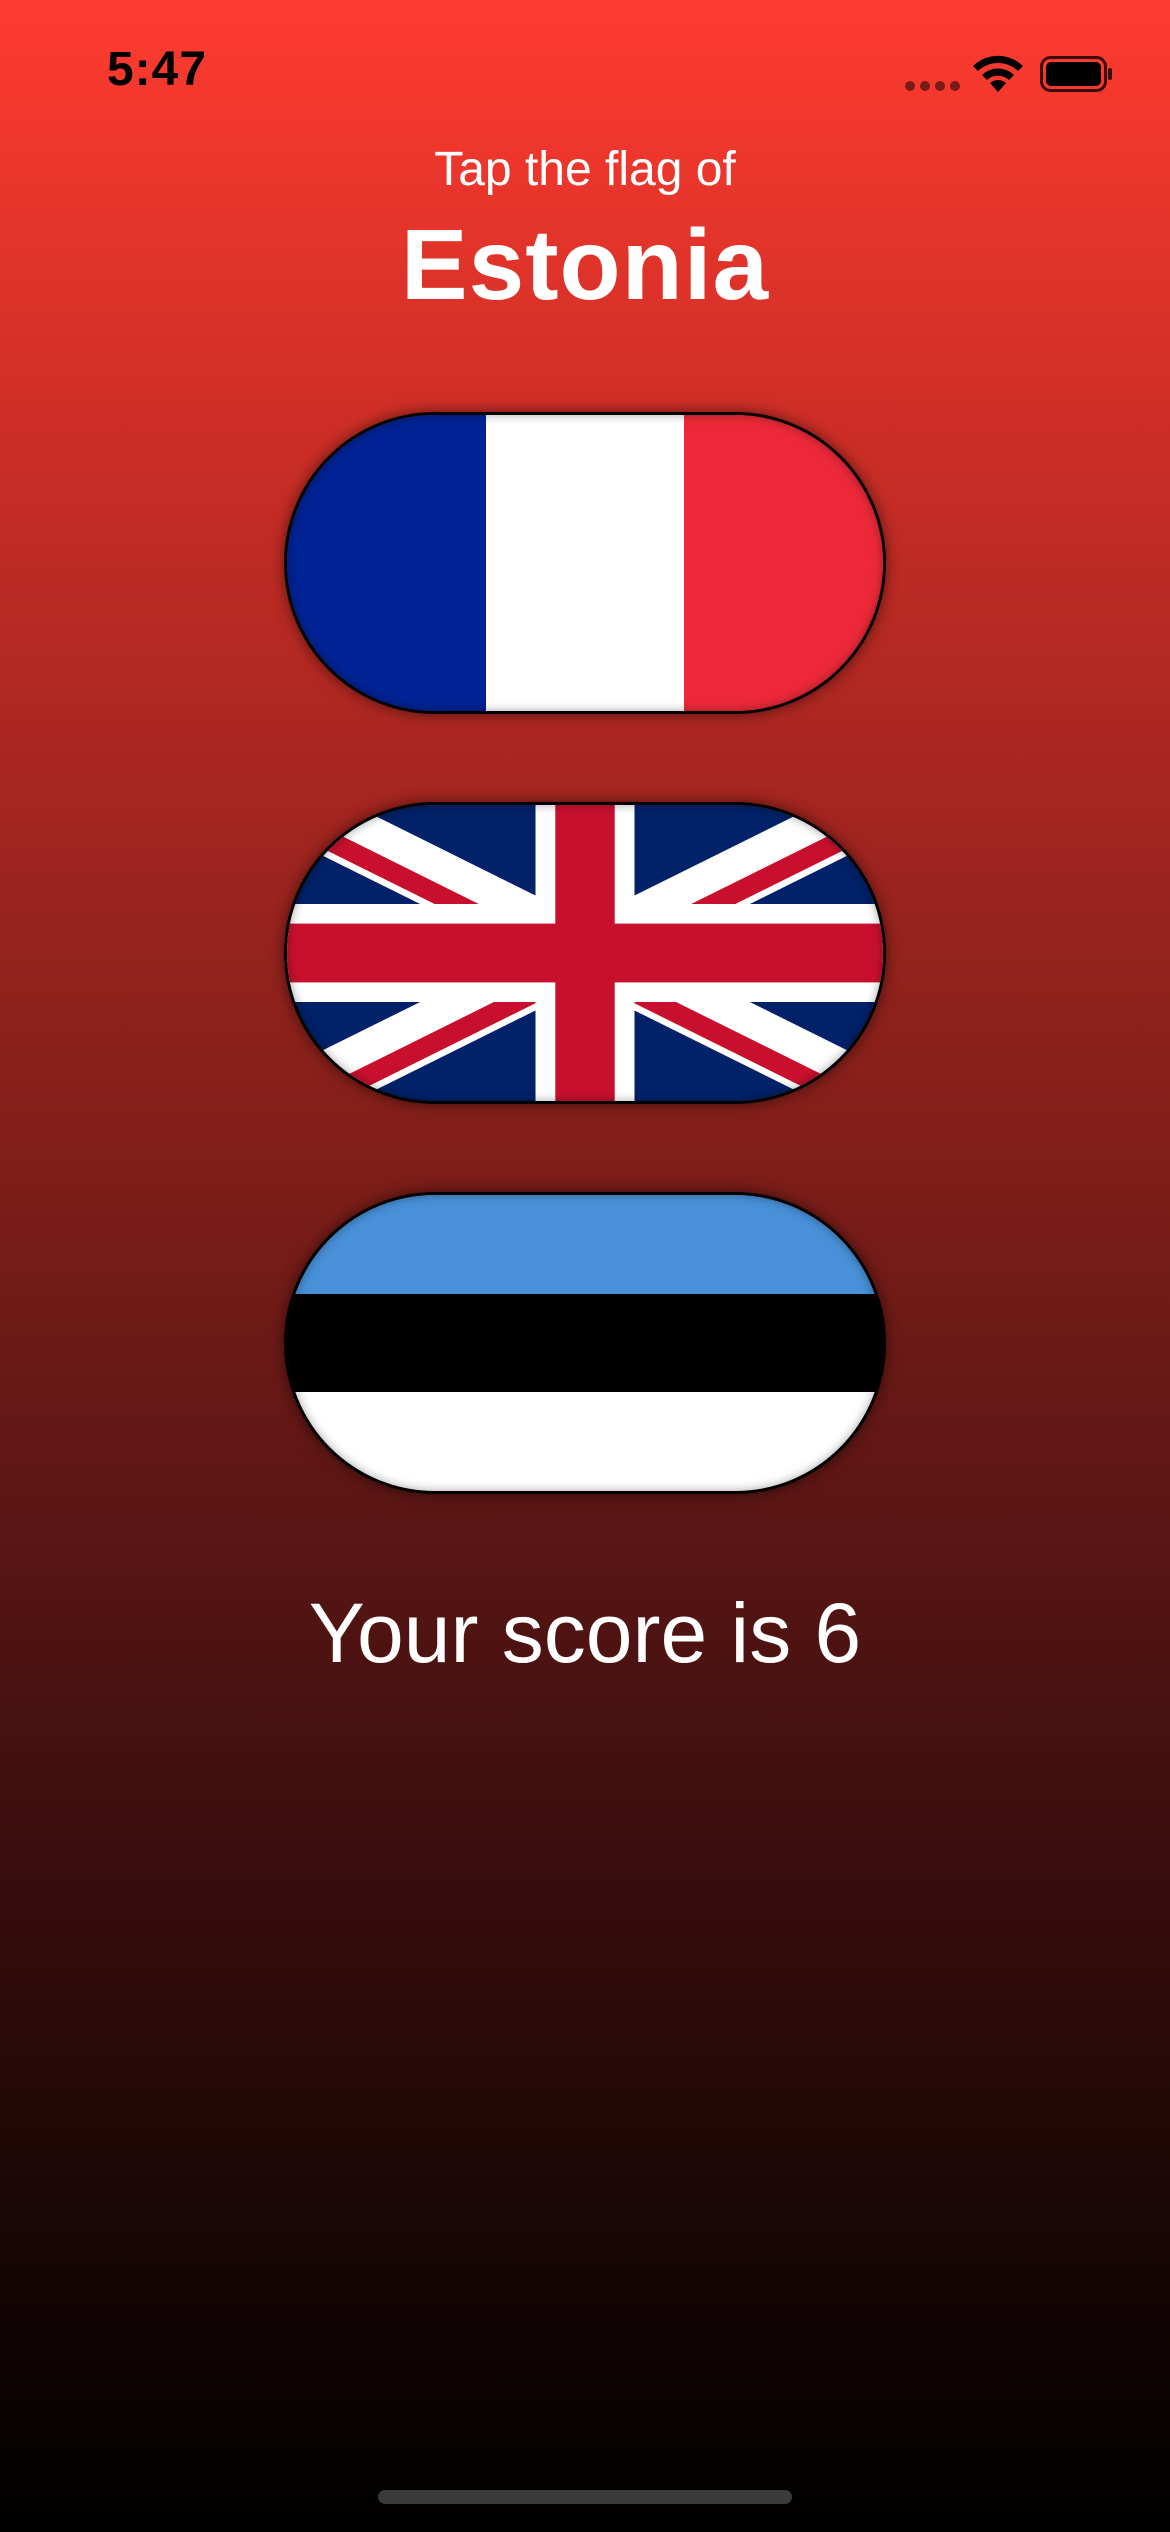 Image resolution: width=1170 pixels, height=2532 pixels. I want to click on battery-icon, so click(1076, 74).